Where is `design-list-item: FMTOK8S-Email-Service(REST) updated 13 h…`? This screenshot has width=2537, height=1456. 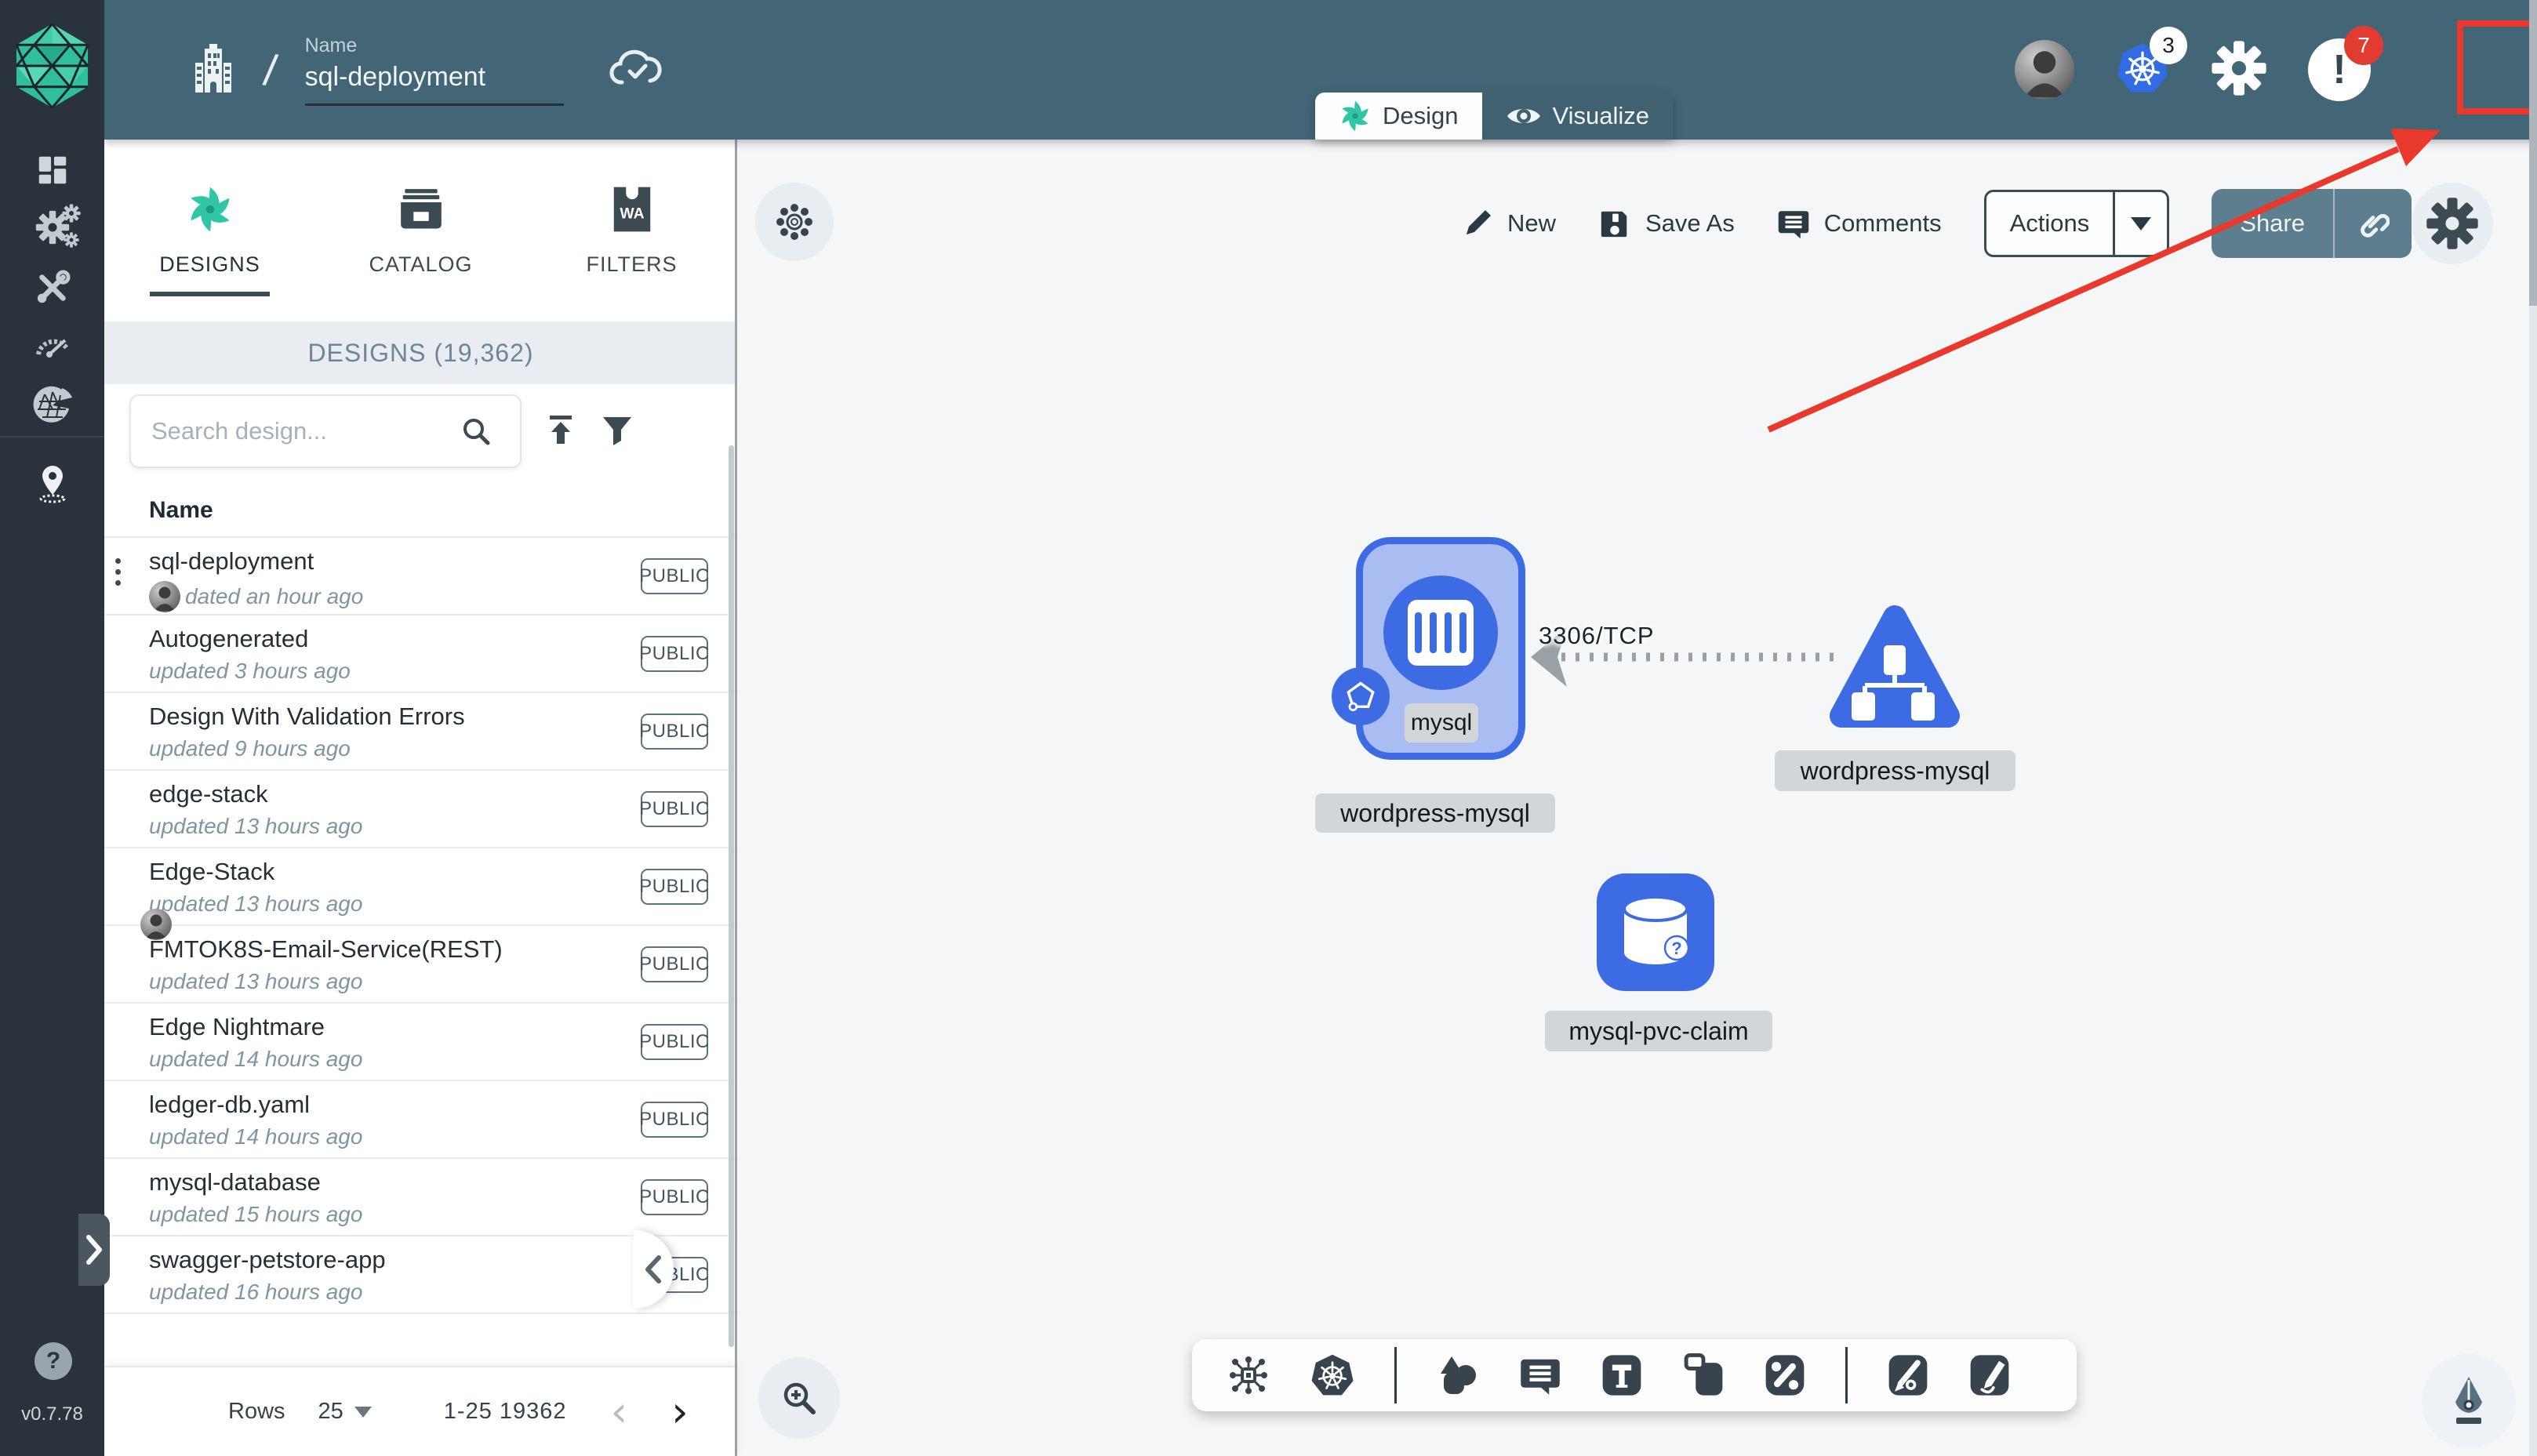
design-list-item: FMTOK8S-Email-Service(REST) updated 13 h… is located at coordinates (421, 965).